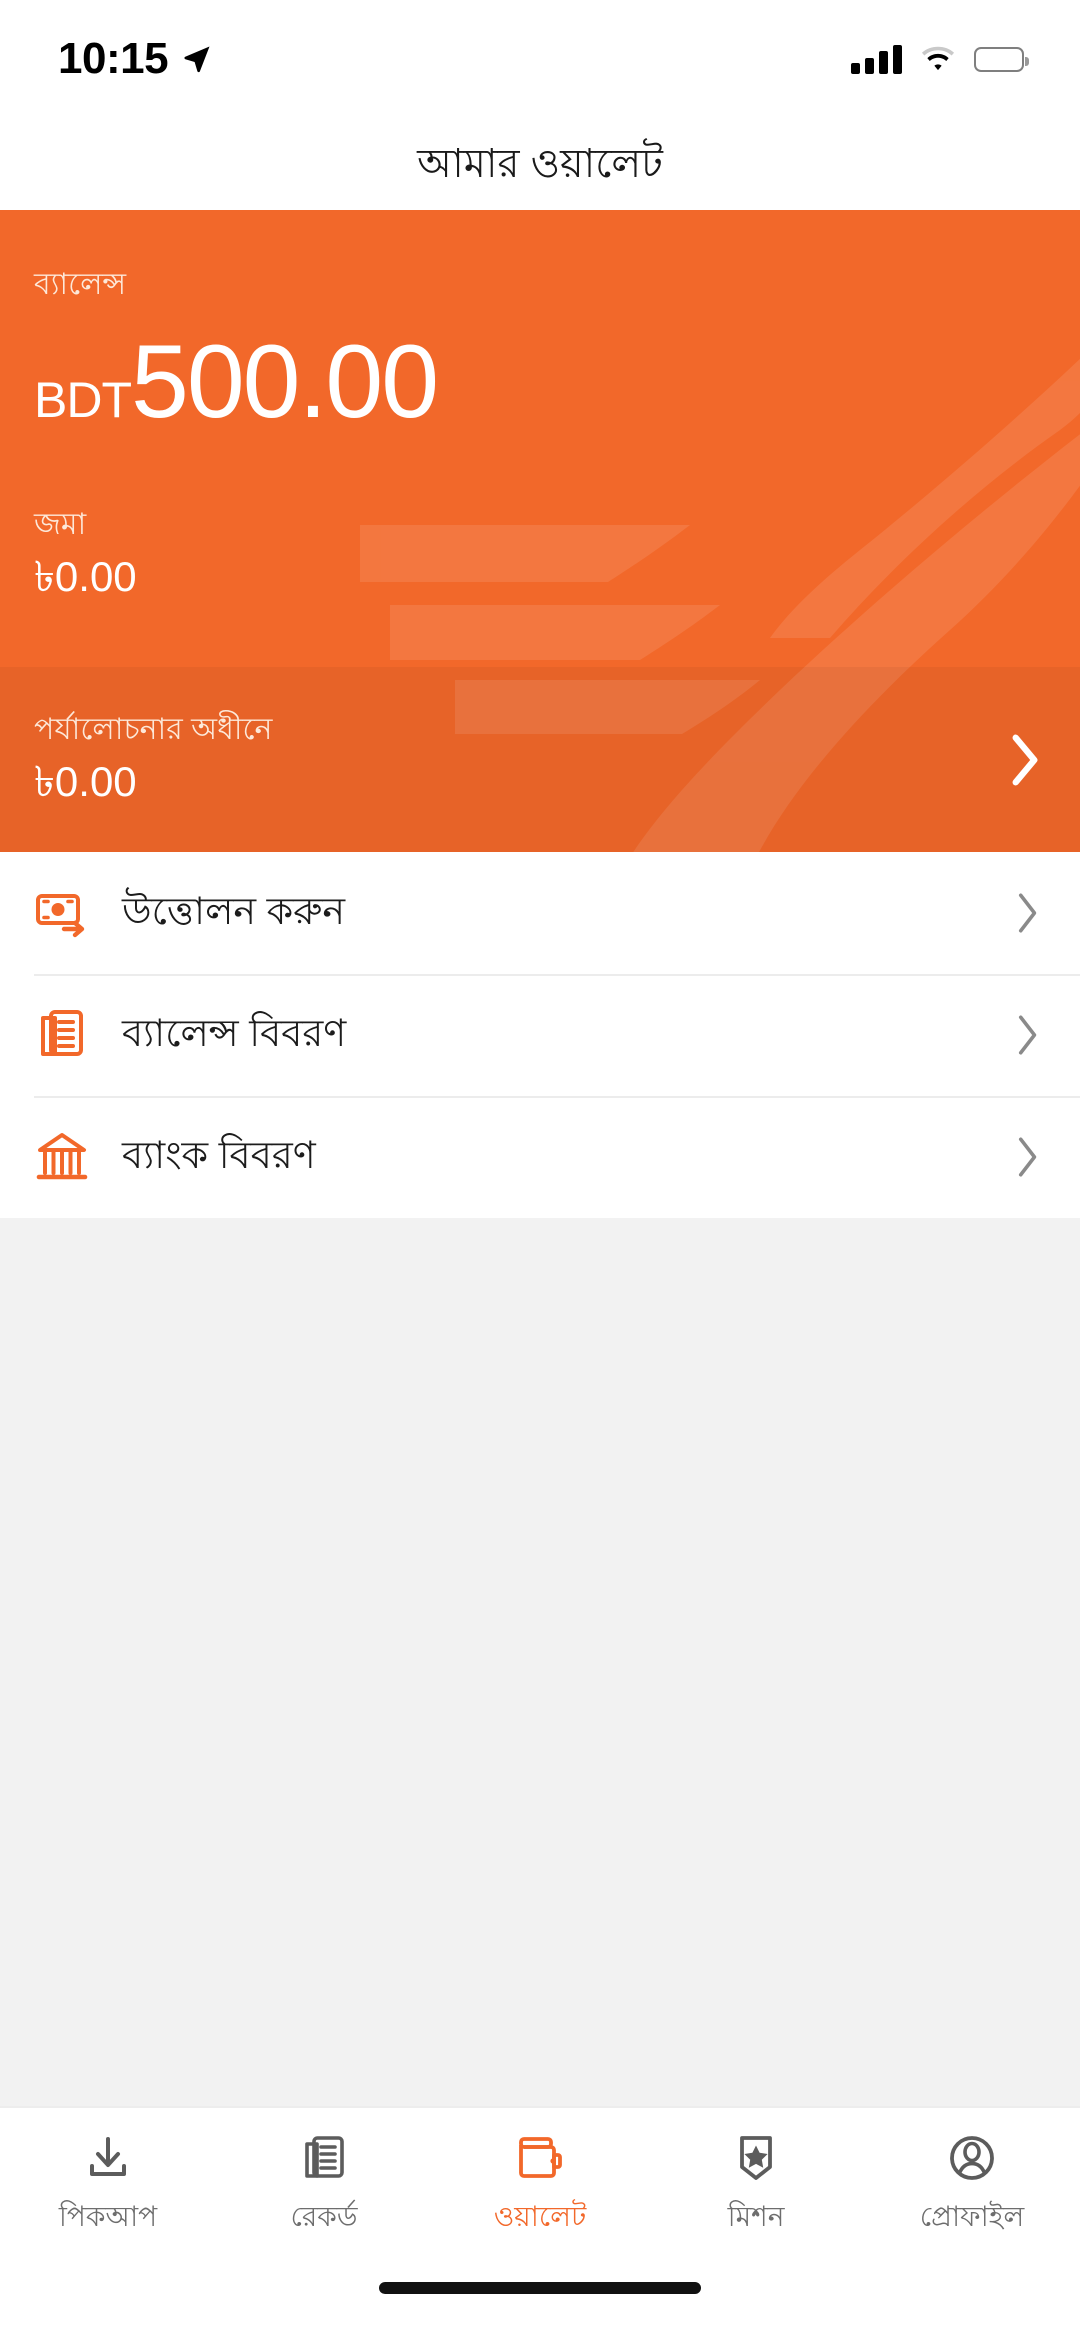 This screenshot has height=2336, width=1080. I want to click on menu-item-label: ব্যালেন্স বিবরণ, so click(234, 1034).